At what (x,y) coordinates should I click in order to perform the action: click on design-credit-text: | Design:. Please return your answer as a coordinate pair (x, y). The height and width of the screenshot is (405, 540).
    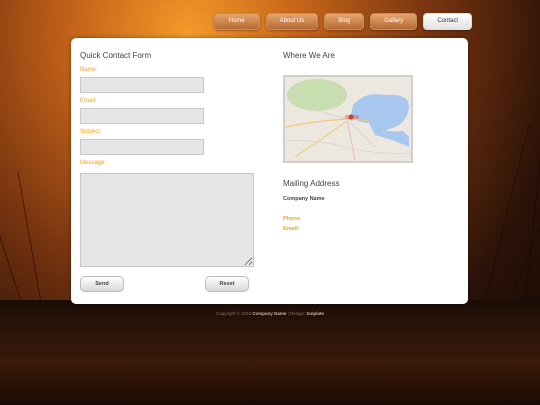
    Looking at the image, I should click on (296, 313).